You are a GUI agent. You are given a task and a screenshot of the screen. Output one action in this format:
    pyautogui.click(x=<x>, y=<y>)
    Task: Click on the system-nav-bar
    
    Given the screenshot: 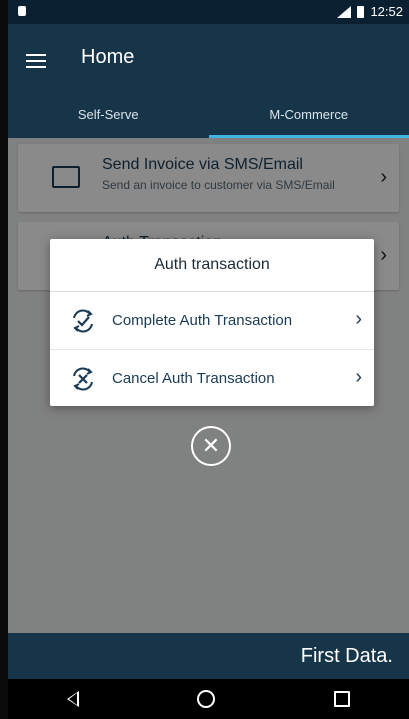 What is the action you would take?
    pyautogui.click(x=208, y=699)
    